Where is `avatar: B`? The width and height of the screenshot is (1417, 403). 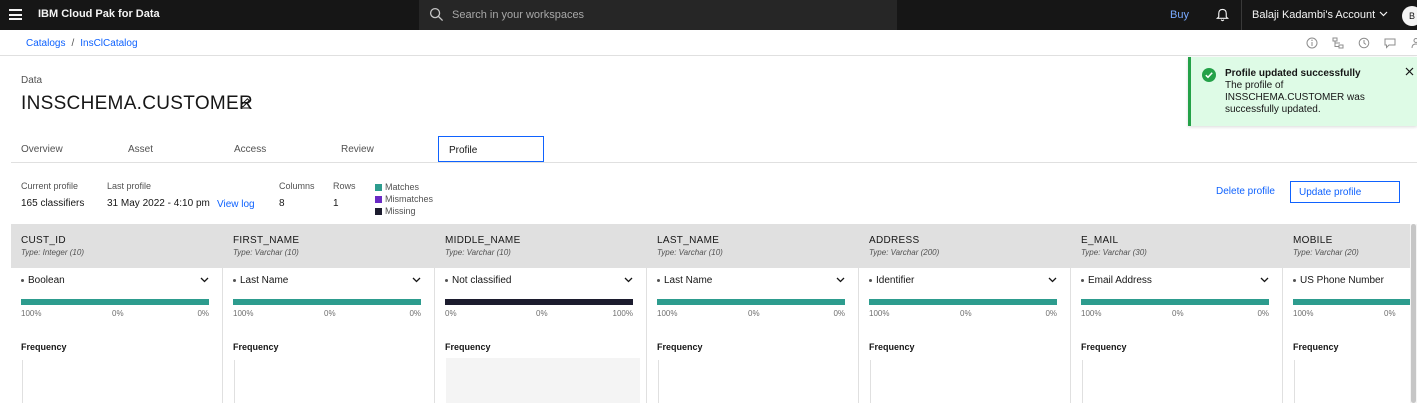 avatar: B is located at coordinates (1409, 16).